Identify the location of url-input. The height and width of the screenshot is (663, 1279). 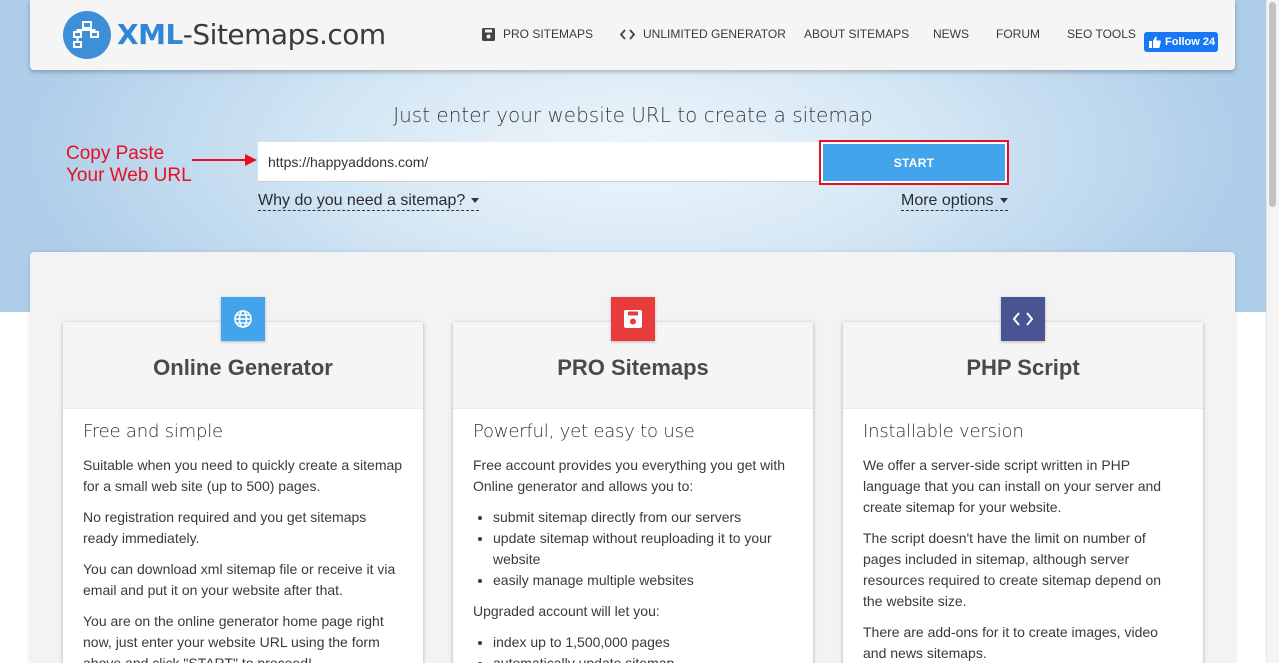
(539, 162).